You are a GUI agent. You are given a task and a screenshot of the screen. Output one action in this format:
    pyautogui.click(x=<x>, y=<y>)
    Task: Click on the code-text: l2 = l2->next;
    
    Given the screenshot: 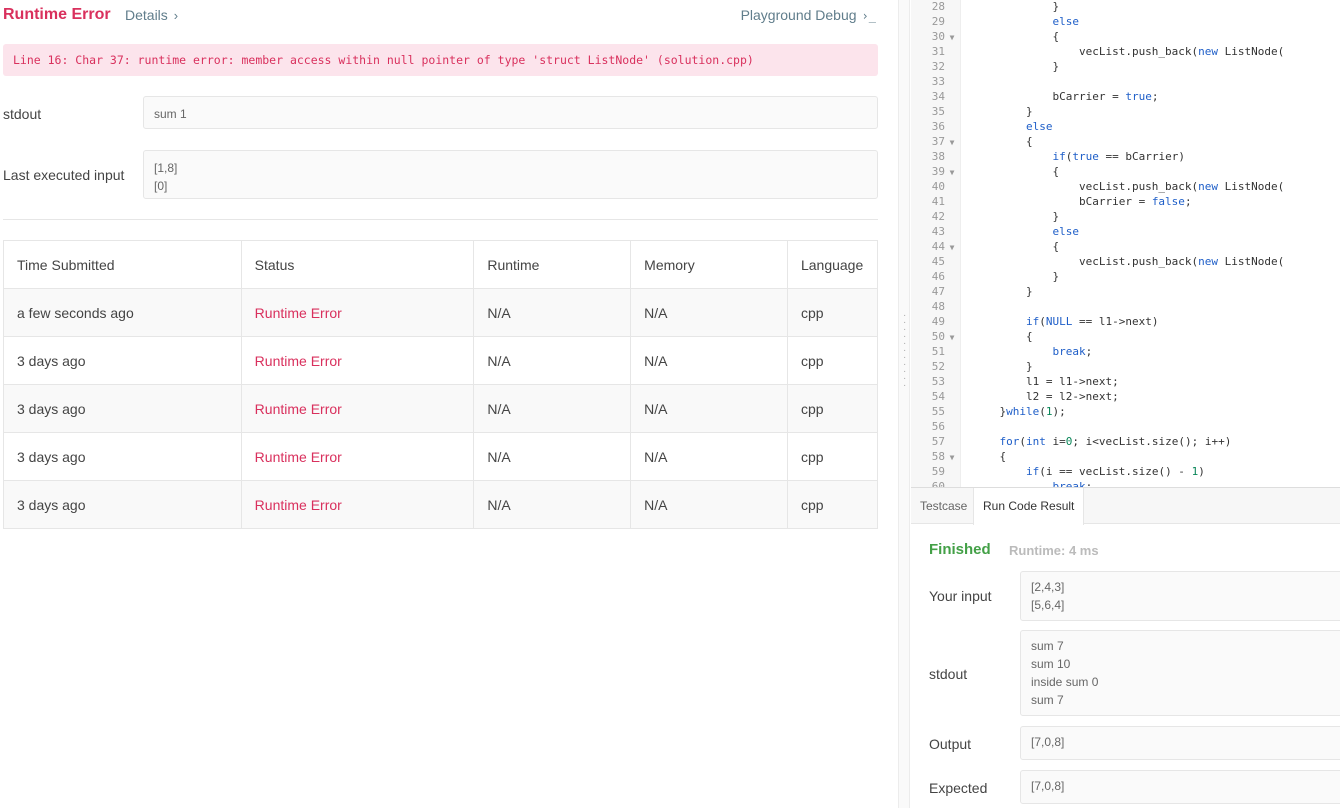 What is the action you would take?
    pyautogui.click(x=1046, y=396)
    